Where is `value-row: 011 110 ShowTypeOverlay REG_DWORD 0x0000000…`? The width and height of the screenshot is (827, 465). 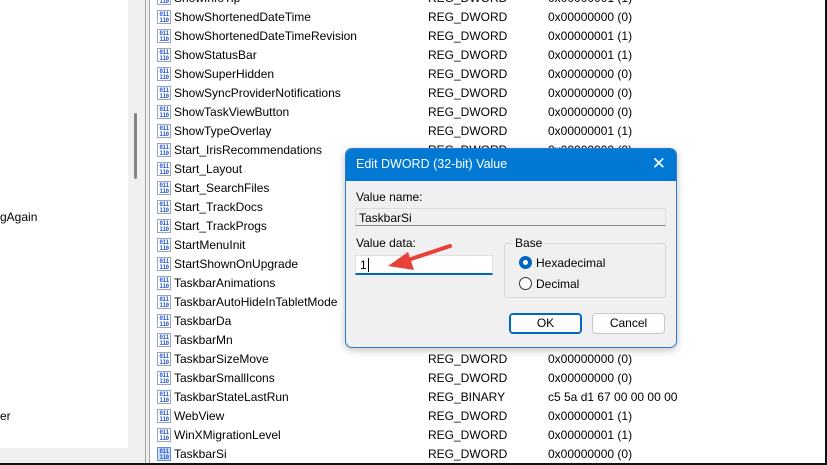 value-row: 011 110 ShowTypeOverlay REG_DWORD 0x0000000… is located at coordinates (488, 131).